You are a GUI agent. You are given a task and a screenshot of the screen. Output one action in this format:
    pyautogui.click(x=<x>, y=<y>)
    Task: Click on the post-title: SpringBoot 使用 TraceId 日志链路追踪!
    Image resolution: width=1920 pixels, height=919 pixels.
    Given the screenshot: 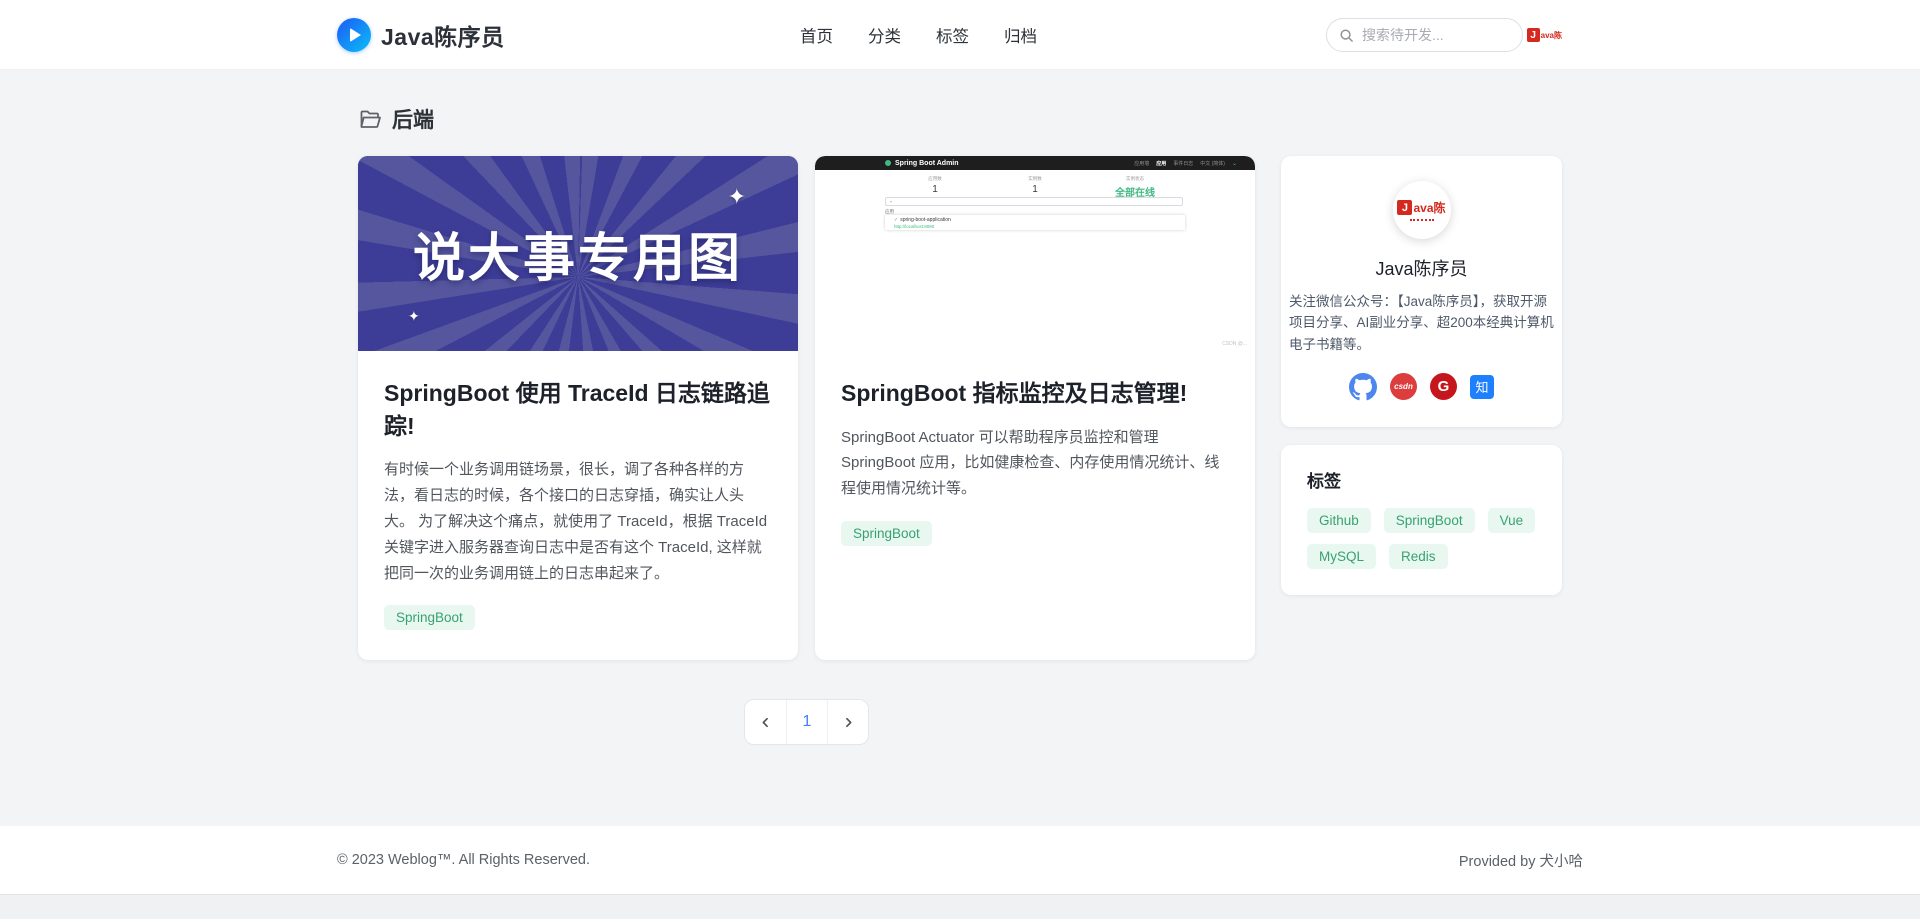 What is the action you would take?
    pyautogui.click(x=578, y=409)
    